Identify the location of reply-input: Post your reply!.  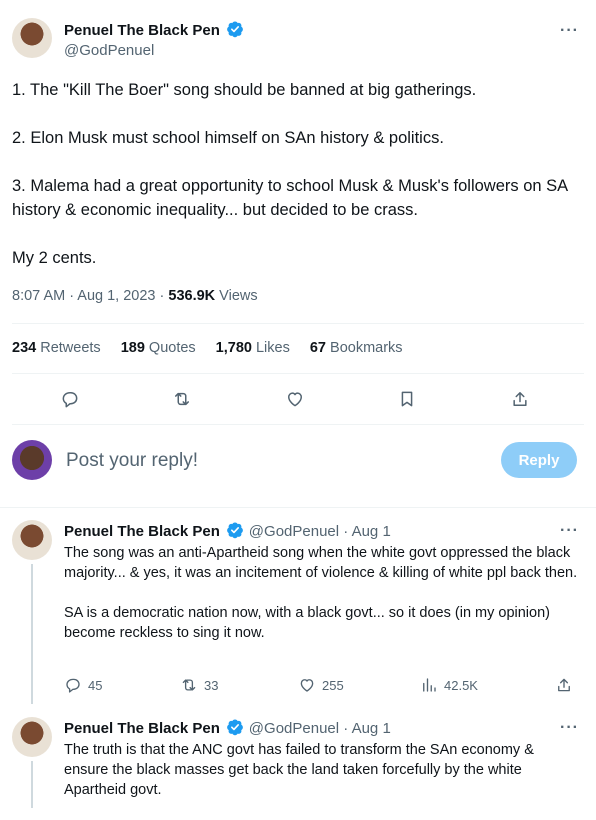
(132, 461).